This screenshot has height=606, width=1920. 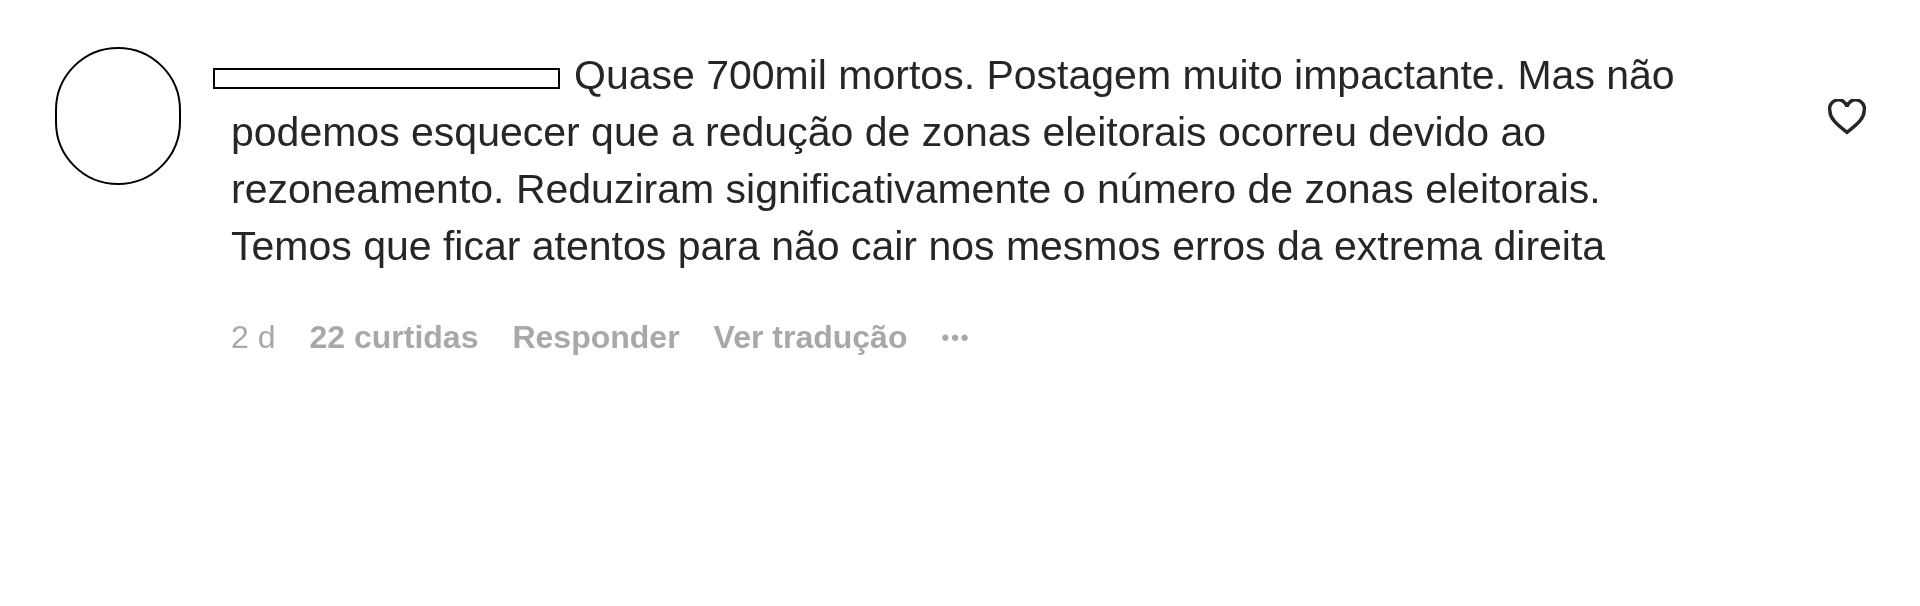 What do you see at coordinates (596, 337) in the screenshot?
I see `comment-action: Responder` at bounding box center [596, 337].